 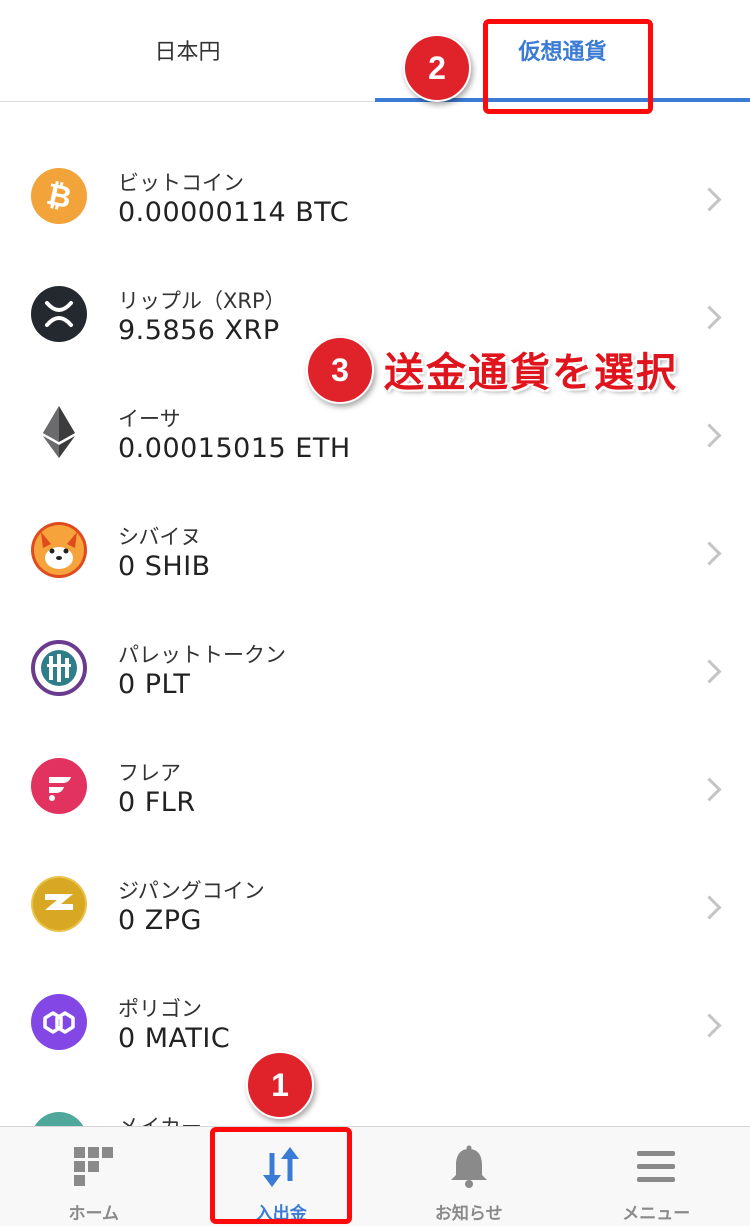 I want to click on bottom-nav: ホーム 入出金 お知らせ メニュー, so click(x=375, y=1176).